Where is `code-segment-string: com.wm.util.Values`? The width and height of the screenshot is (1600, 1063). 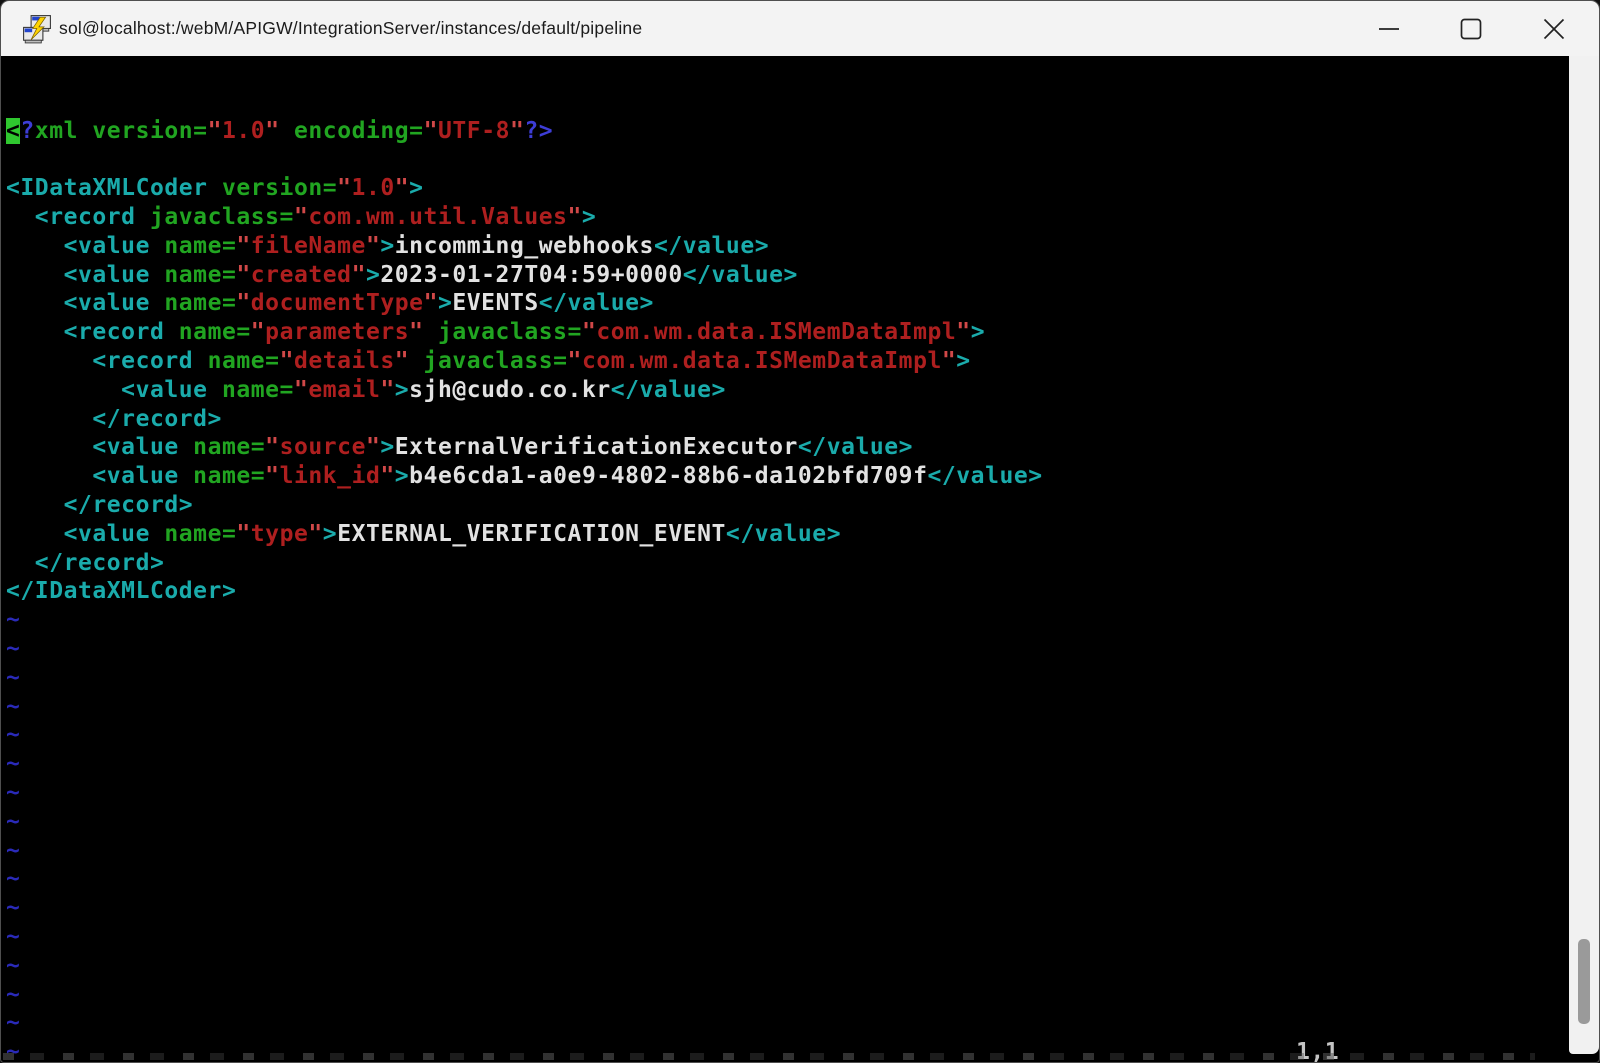
code-segment-string: com.wm.util.Values is located at coordinates (438, 216).